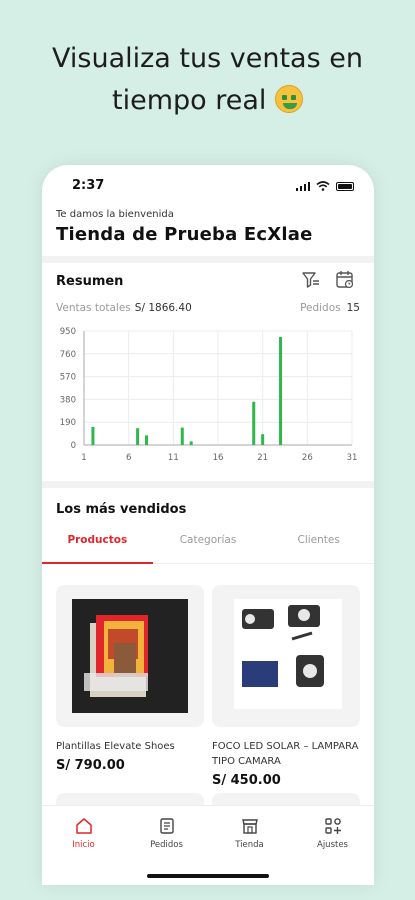 The width and height of the screenshot is (415, 900). I want to click on total-sales-label: Ventas totales, so click(93, 308).